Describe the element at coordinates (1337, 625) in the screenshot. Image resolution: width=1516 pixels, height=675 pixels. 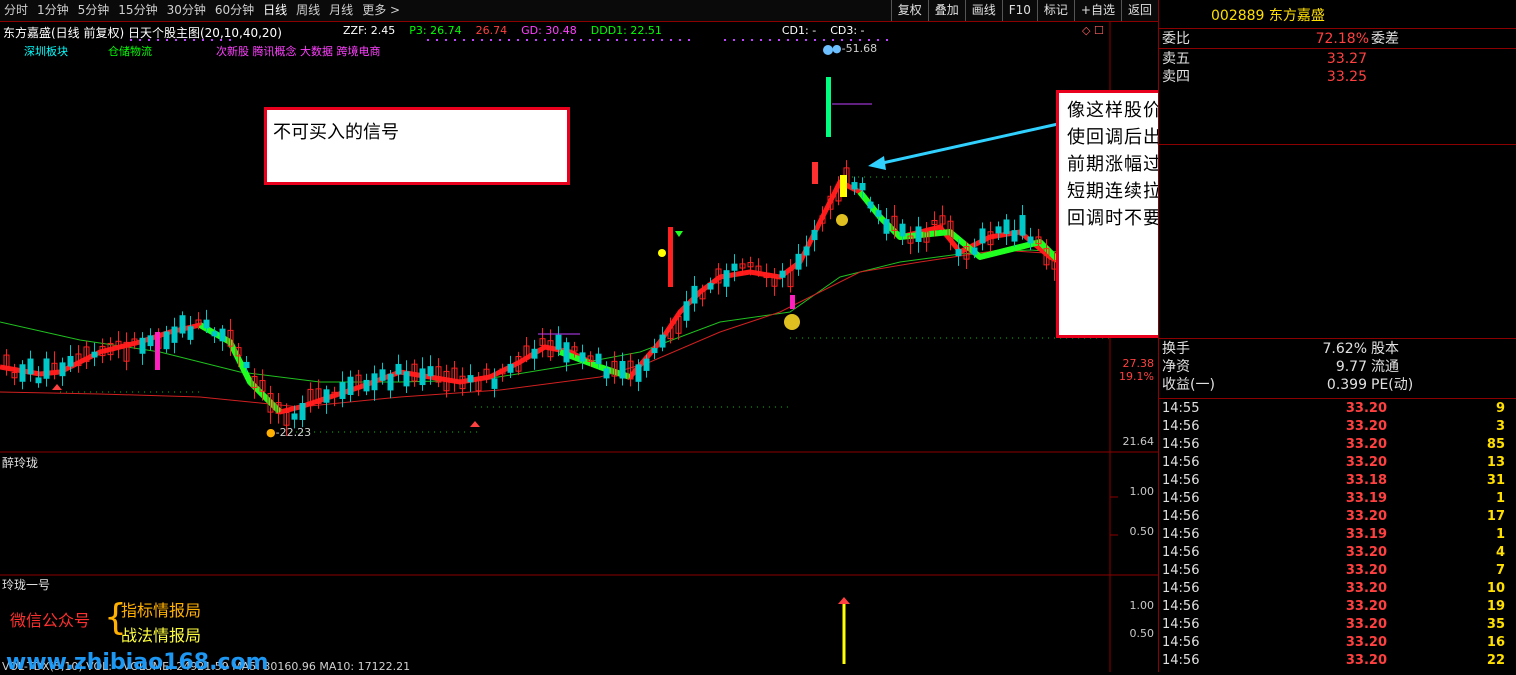
I see `tick-row: 14:56 33.20 35` at that location.